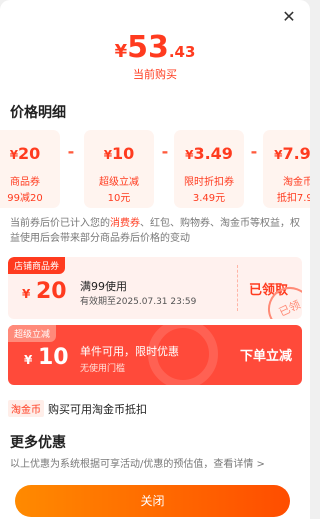 The height and width of the screenshot is (519, 320). I want to click on card-amount: 20, so click(29, 153).